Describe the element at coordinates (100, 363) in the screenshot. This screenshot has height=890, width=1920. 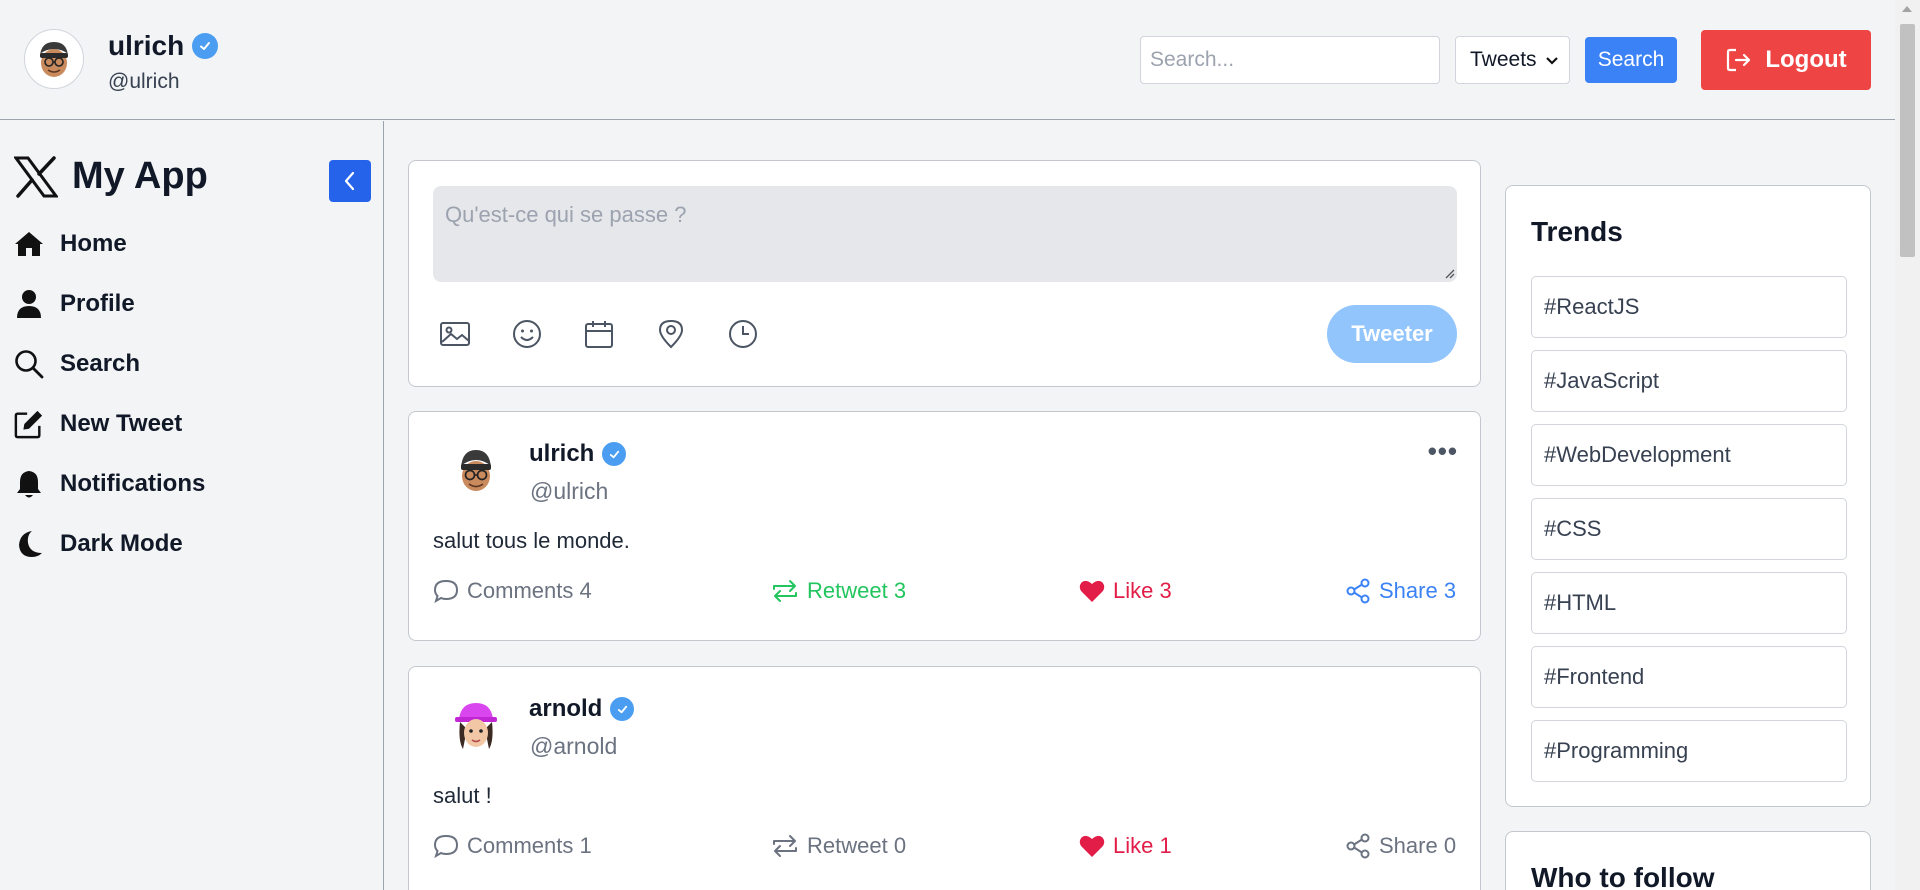
I see `sidebar-item-label: Search` at that location.